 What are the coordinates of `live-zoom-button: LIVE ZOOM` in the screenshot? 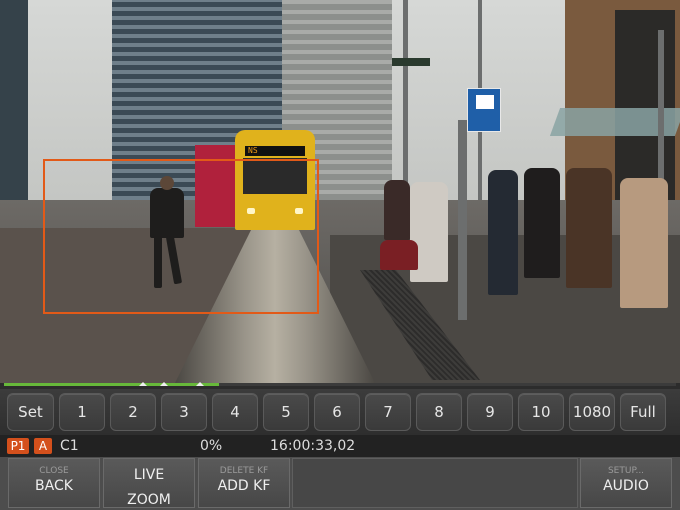 It's located at (149, 483).